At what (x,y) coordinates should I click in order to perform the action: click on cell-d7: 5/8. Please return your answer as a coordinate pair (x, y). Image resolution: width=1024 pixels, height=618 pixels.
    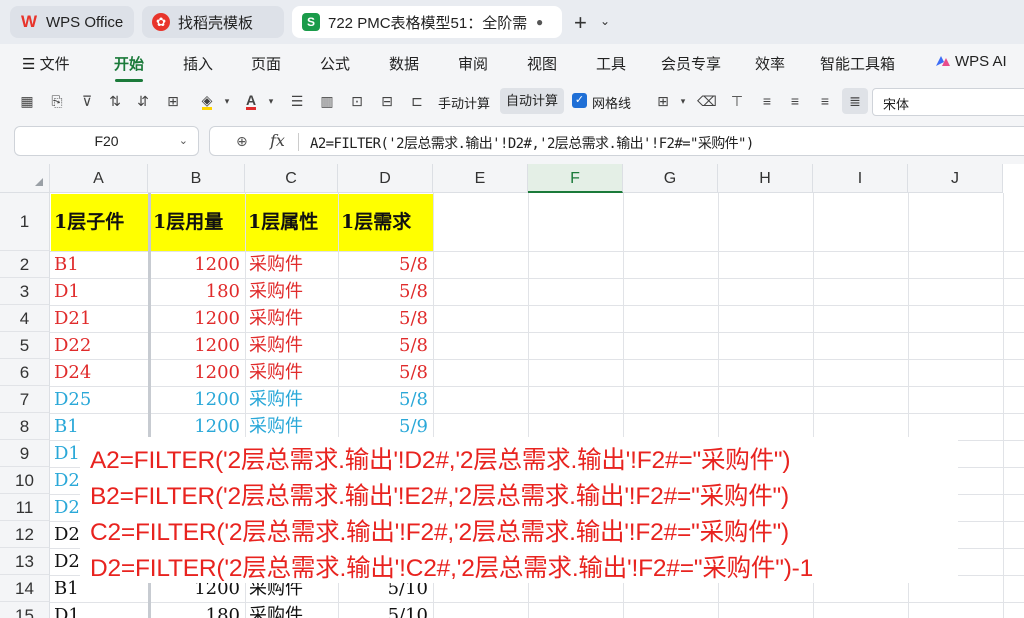
    Looking at the image, I should click on (386, 399).